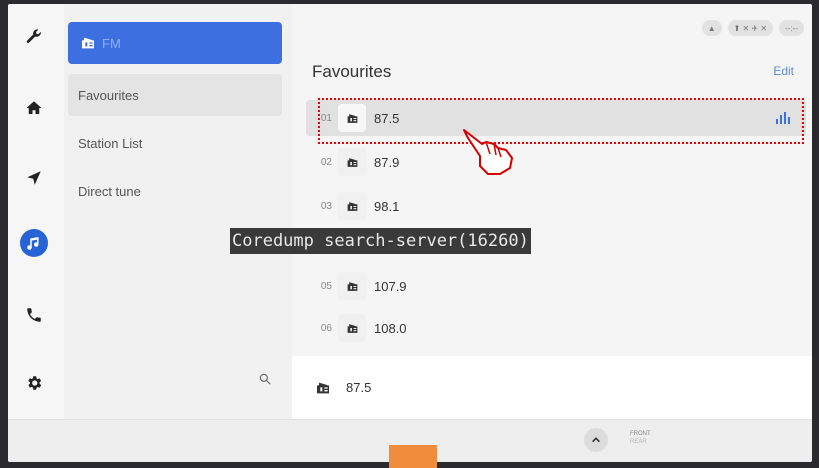 The image size is (819, 468). I want to click on edit-button: Edit, so click(783, 71).